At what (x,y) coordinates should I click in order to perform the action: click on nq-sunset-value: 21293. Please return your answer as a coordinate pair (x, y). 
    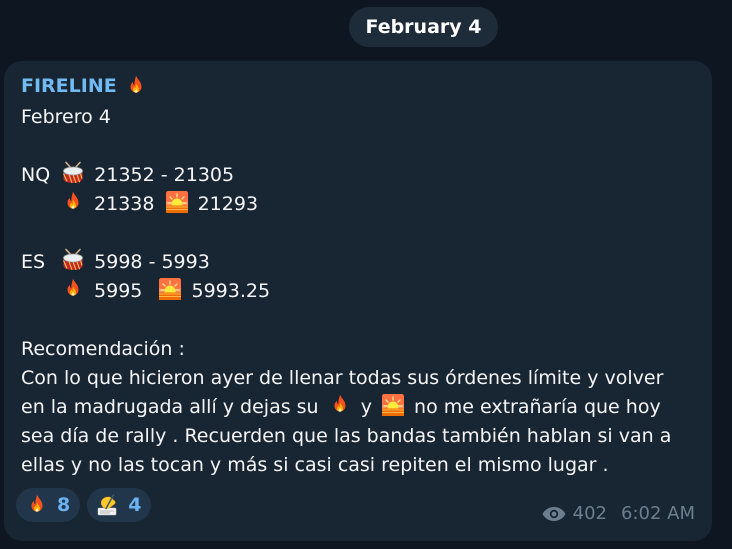
    Looking at the image, I should click on (228, 204).